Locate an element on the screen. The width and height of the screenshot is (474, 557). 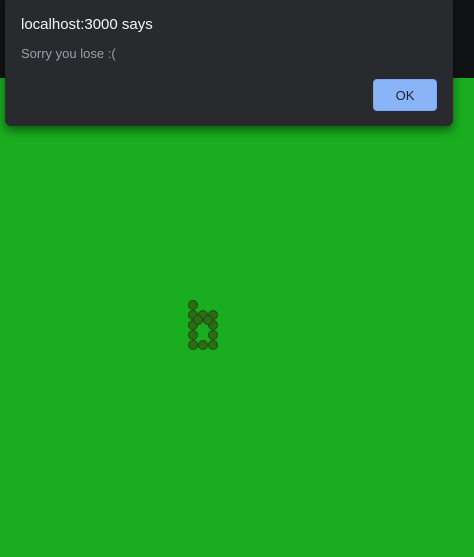
ok-button: OK is located at coordinates (405, 95).